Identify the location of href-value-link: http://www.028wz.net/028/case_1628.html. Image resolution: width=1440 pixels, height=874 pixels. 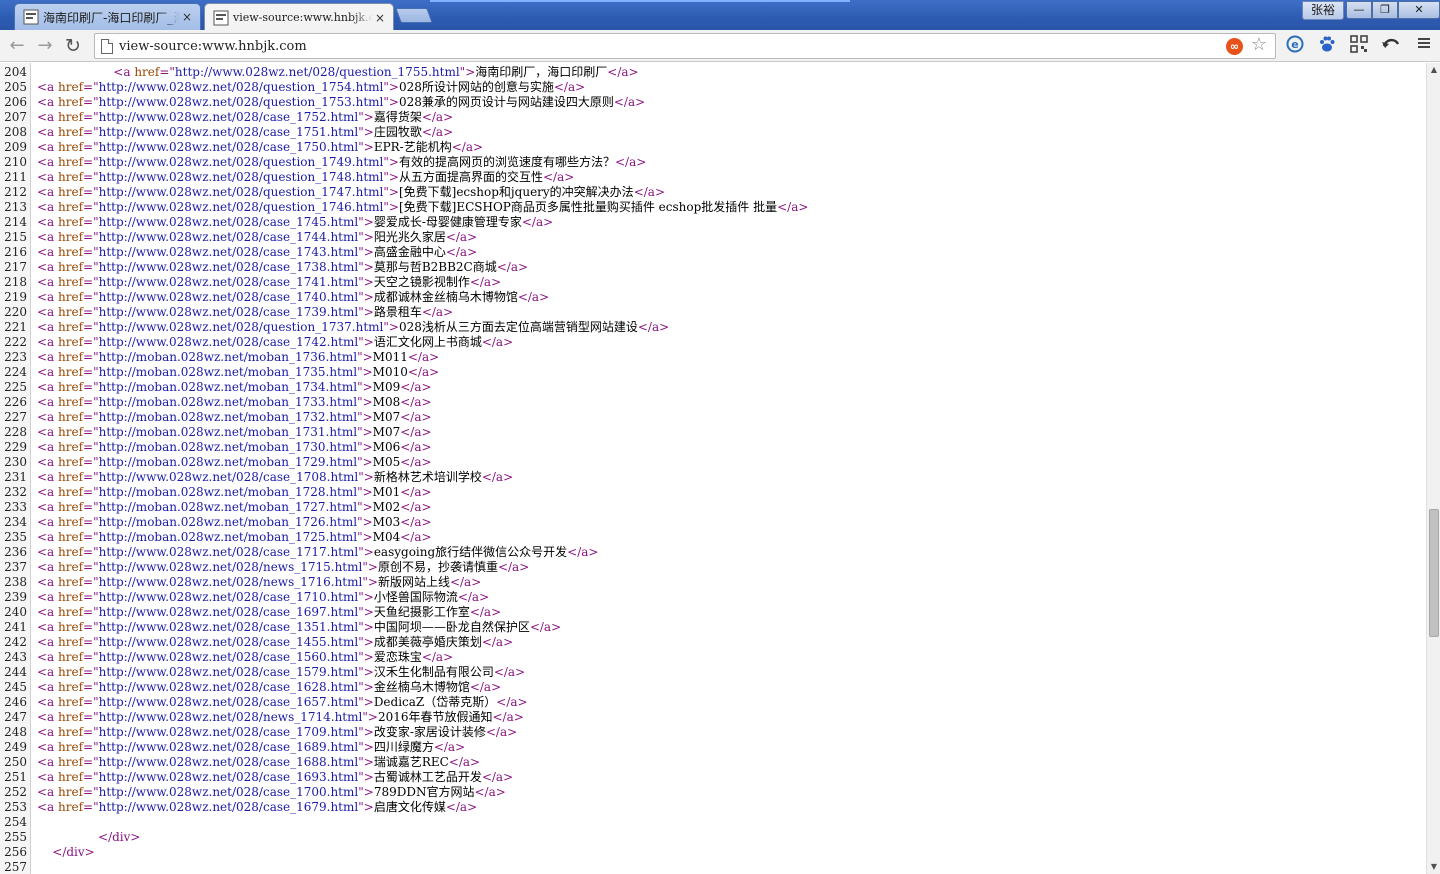
(229, 687).